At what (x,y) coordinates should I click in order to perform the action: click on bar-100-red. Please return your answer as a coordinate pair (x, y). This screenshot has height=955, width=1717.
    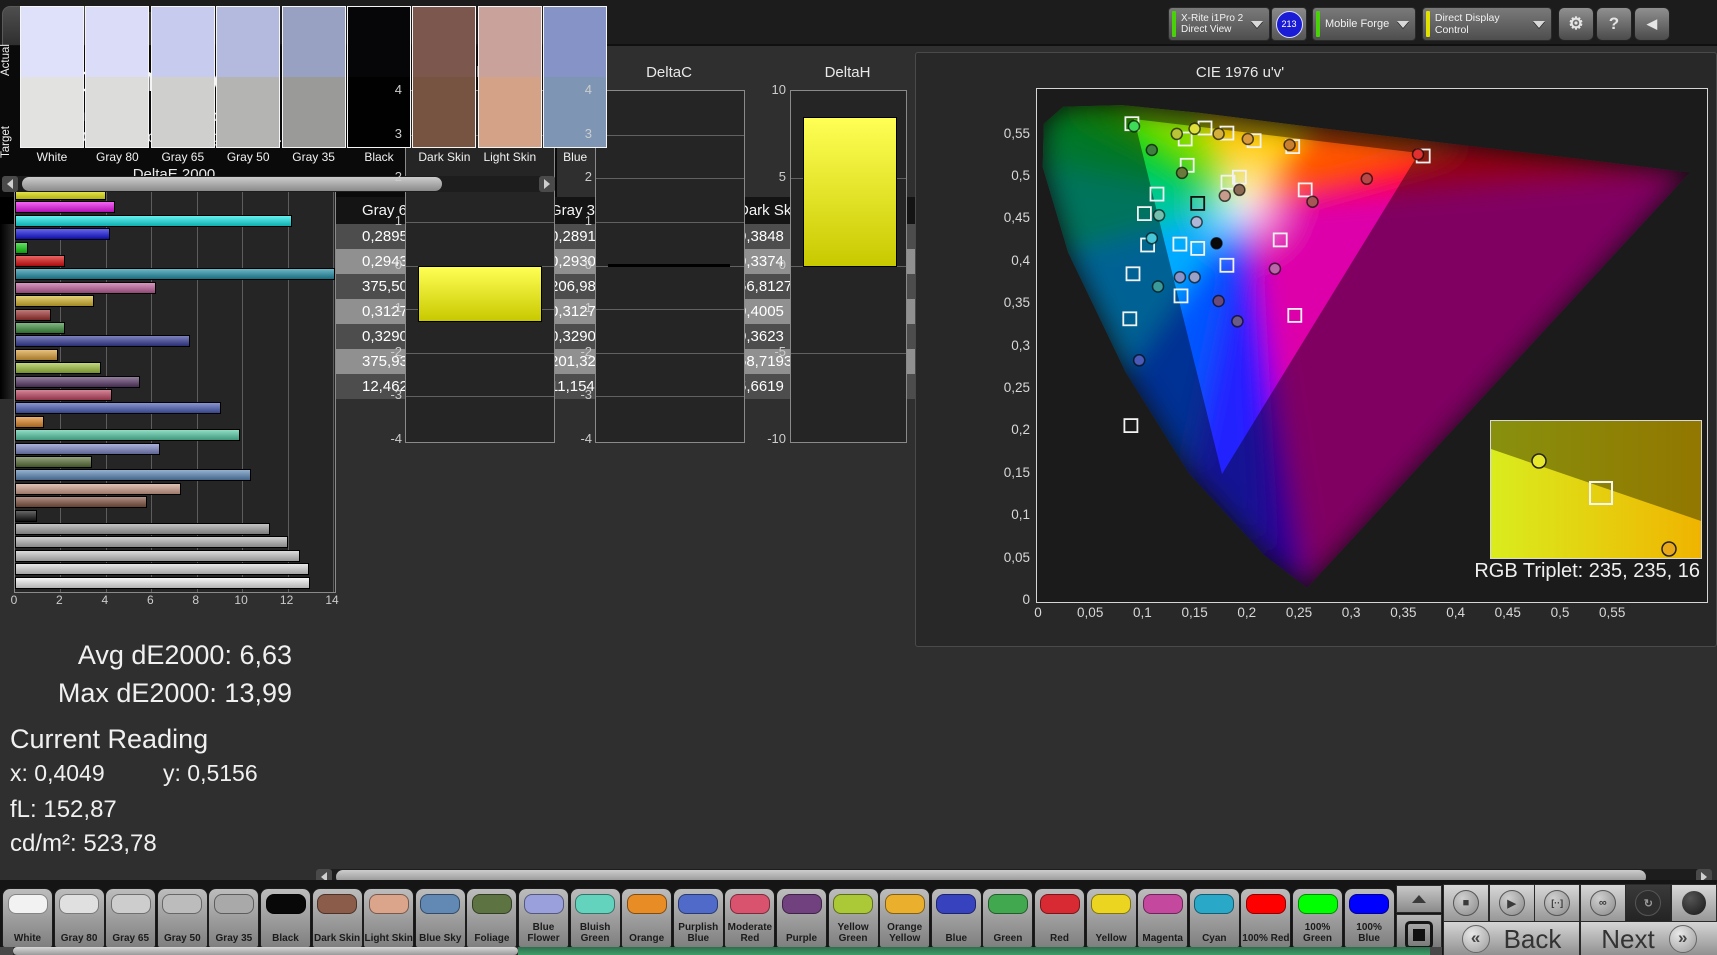
    Looking at the image, I should click on (40, 261).